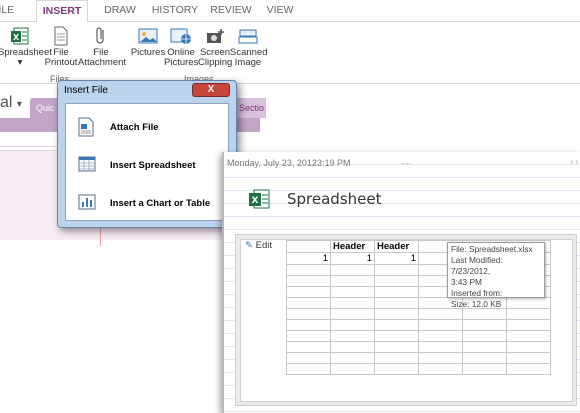  Describe the element at coordinates (61, 47) in the screenshot. I see `file-printout-button: File Printout` at that location.